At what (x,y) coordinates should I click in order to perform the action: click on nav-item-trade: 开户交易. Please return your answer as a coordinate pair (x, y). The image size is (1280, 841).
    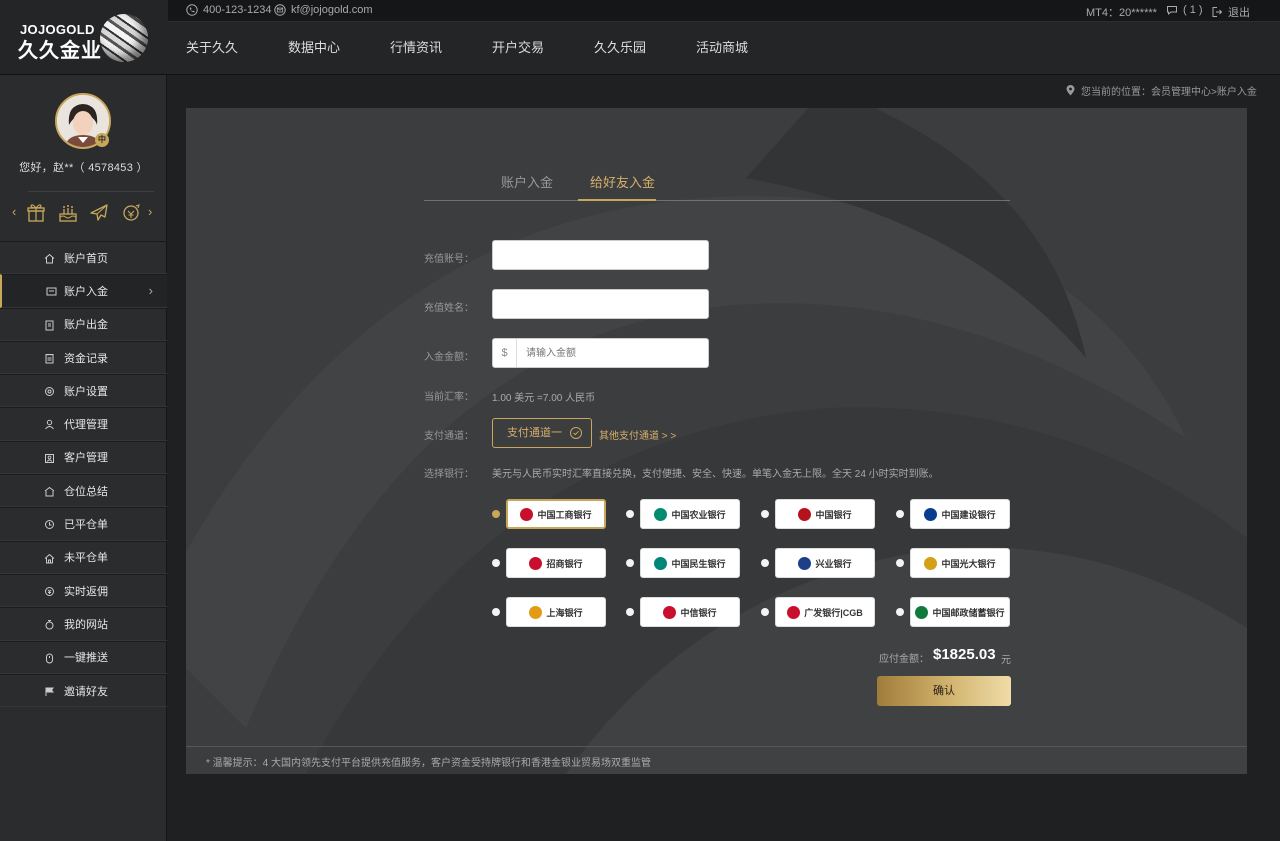
    Looking at the image, I should click on (525, 48).